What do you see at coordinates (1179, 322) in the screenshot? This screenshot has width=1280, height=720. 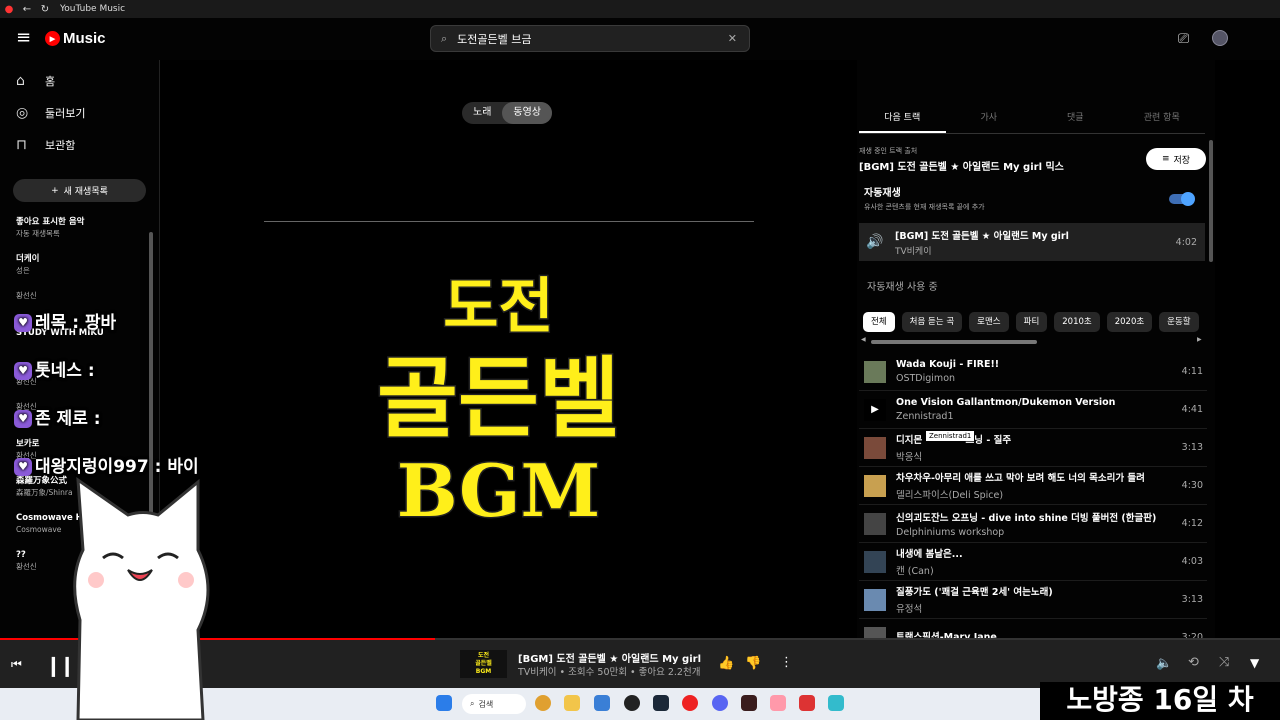 I see `filter-chip: 운동할` at bounding box center [1179, 322].